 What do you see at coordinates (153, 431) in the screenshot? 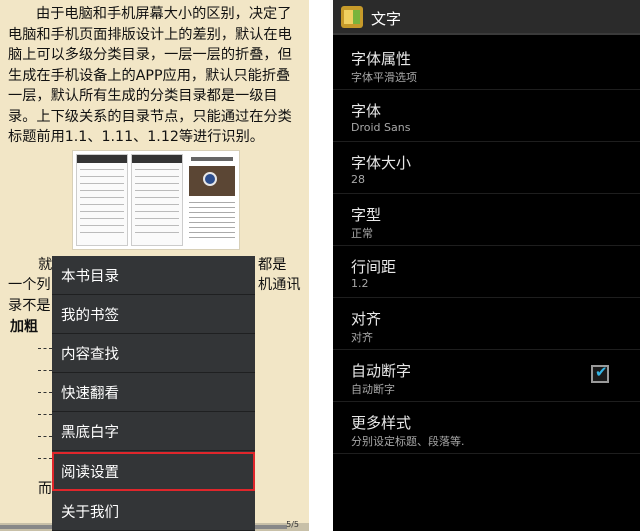
I see `menu-item-night-mode: 黑底白字` at bounding box center [153, 431].